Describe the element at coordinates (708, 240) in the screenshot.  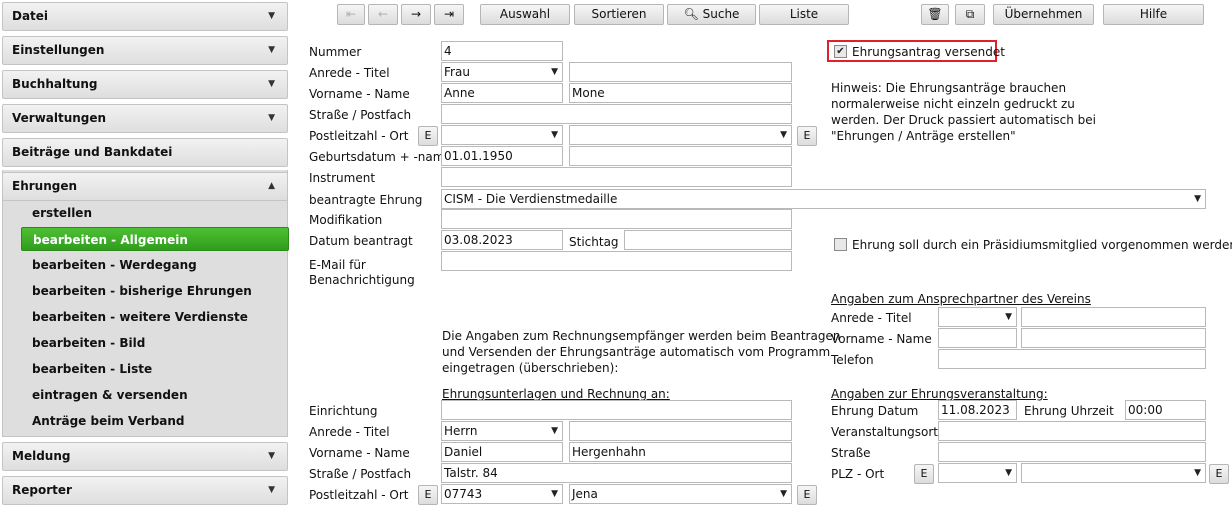
I see `stichtag-field` at that location.